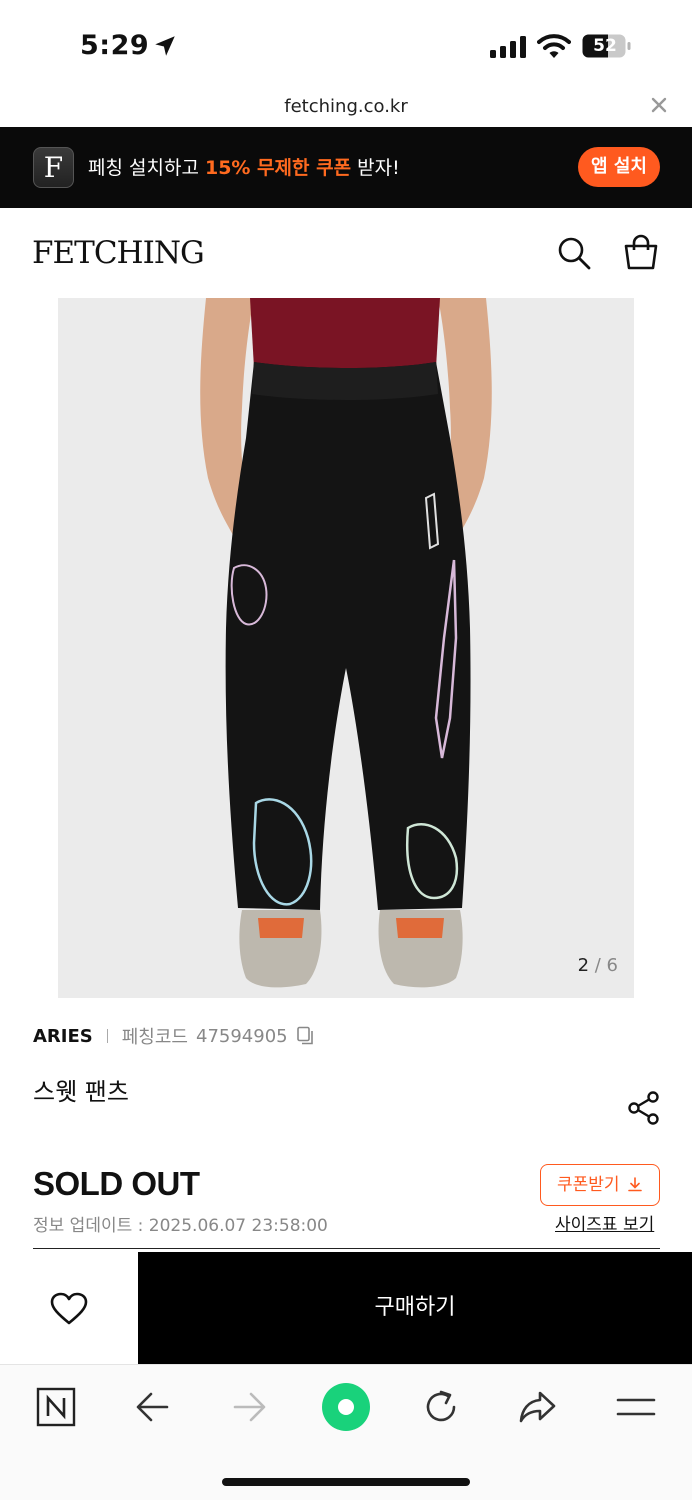  What do you see at coordinates (346, 253) in the screenshot?
I see `site-header: FETCHING` at bounding box center [346, 253].